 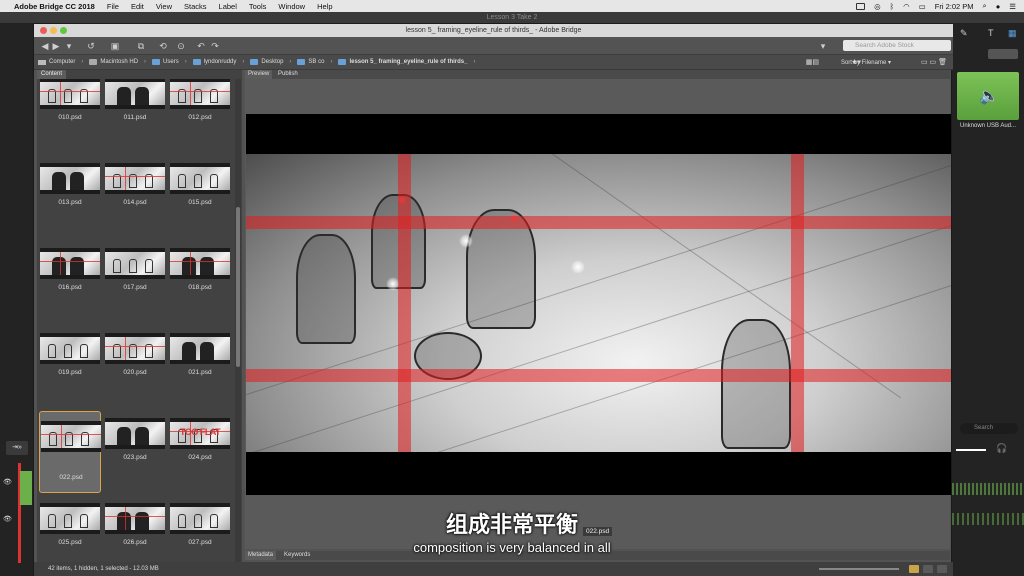 I want to click on thumbnail-item: 016.psd, so click(x=70, y=271).